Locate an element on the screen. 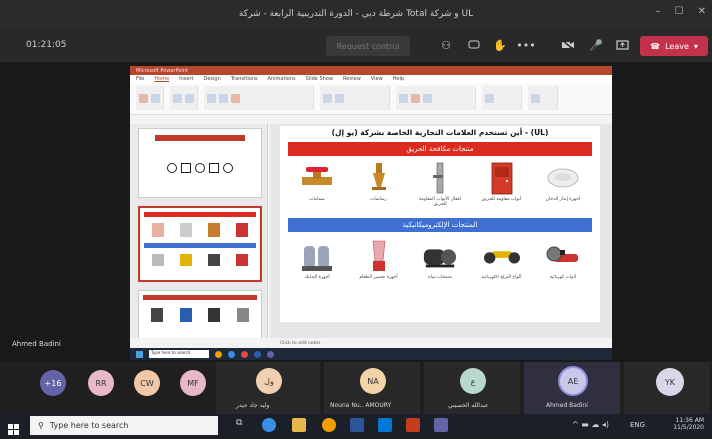 Image resolution: width=712 pixels, height=439 pixels. bold-icon is located at coordinates (211, 98).